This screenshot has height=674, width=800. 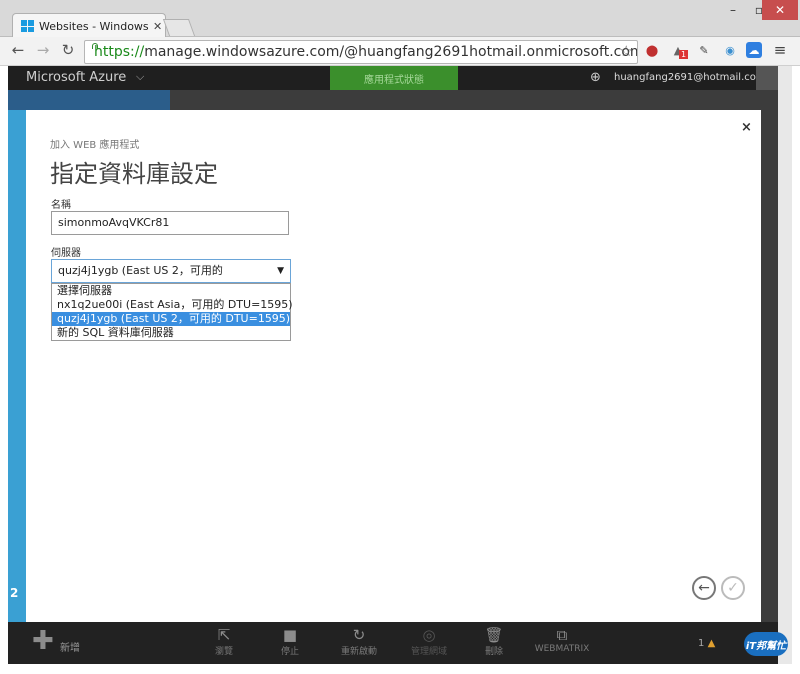 What do you see at coordinates (224, 635) in the screenshot?
I see `browse-icon: ⇱` at bounding box center [224, 635].